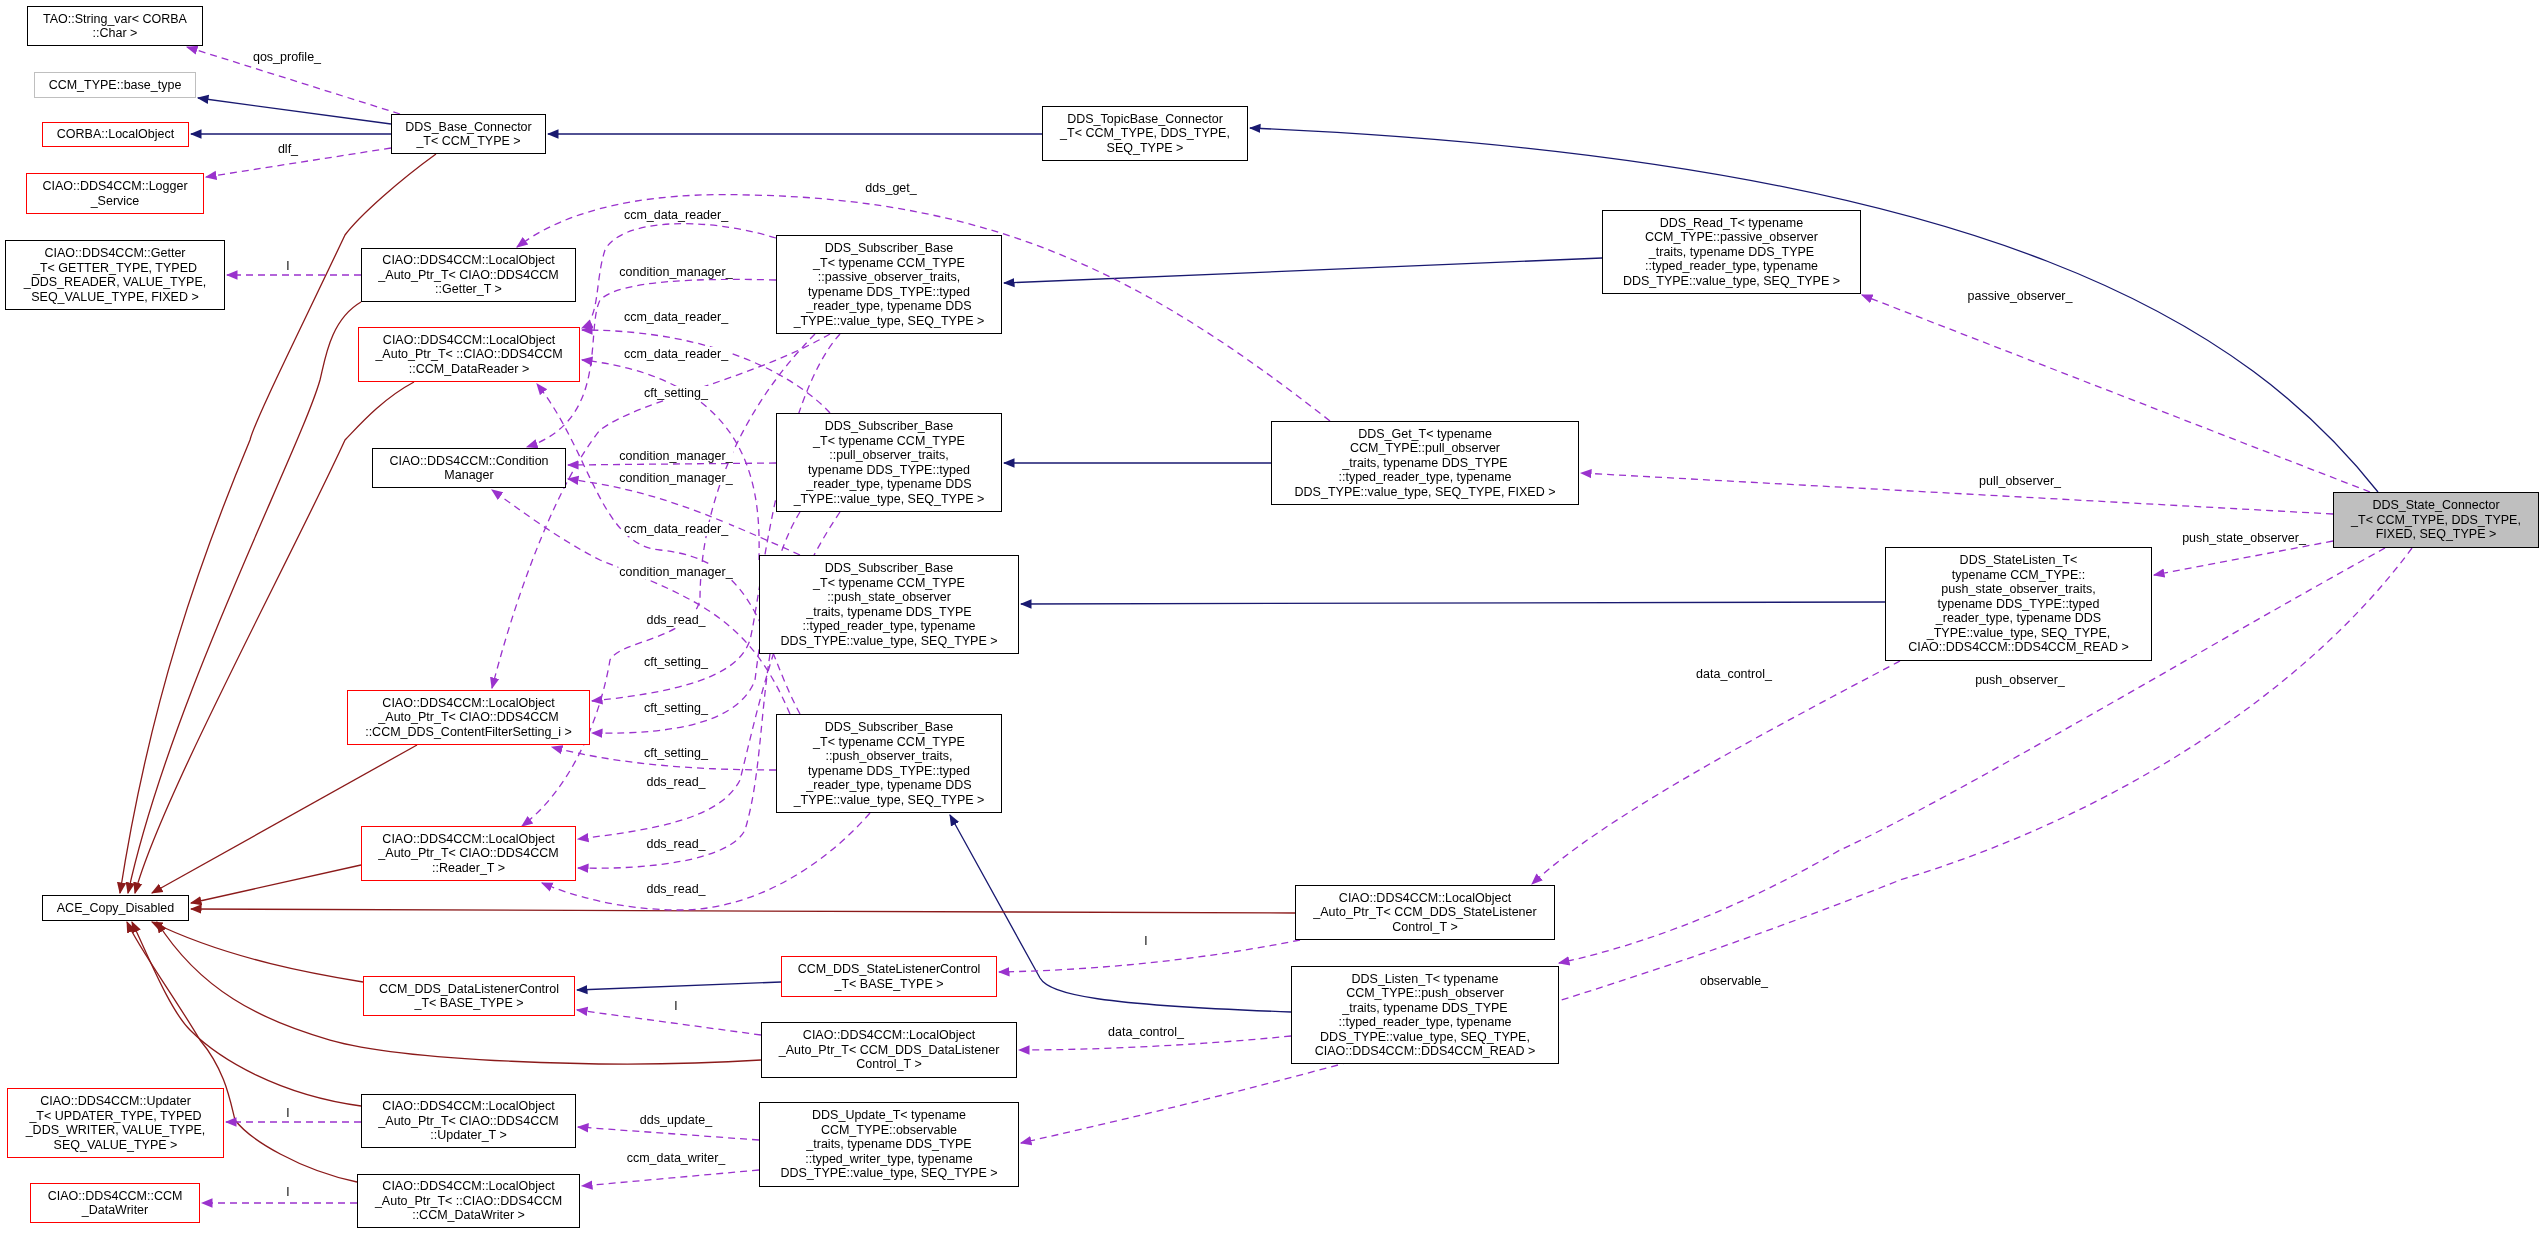 This screenshot has width=2544, height=1235. Describe the element at coordinates (889, 1050) in the screenshot. I see `class-node: CIAO::DDS4CCM::LocalObject _Auto_Ptr_T< CCM_DDS_DataListener Control_T >` at that location.